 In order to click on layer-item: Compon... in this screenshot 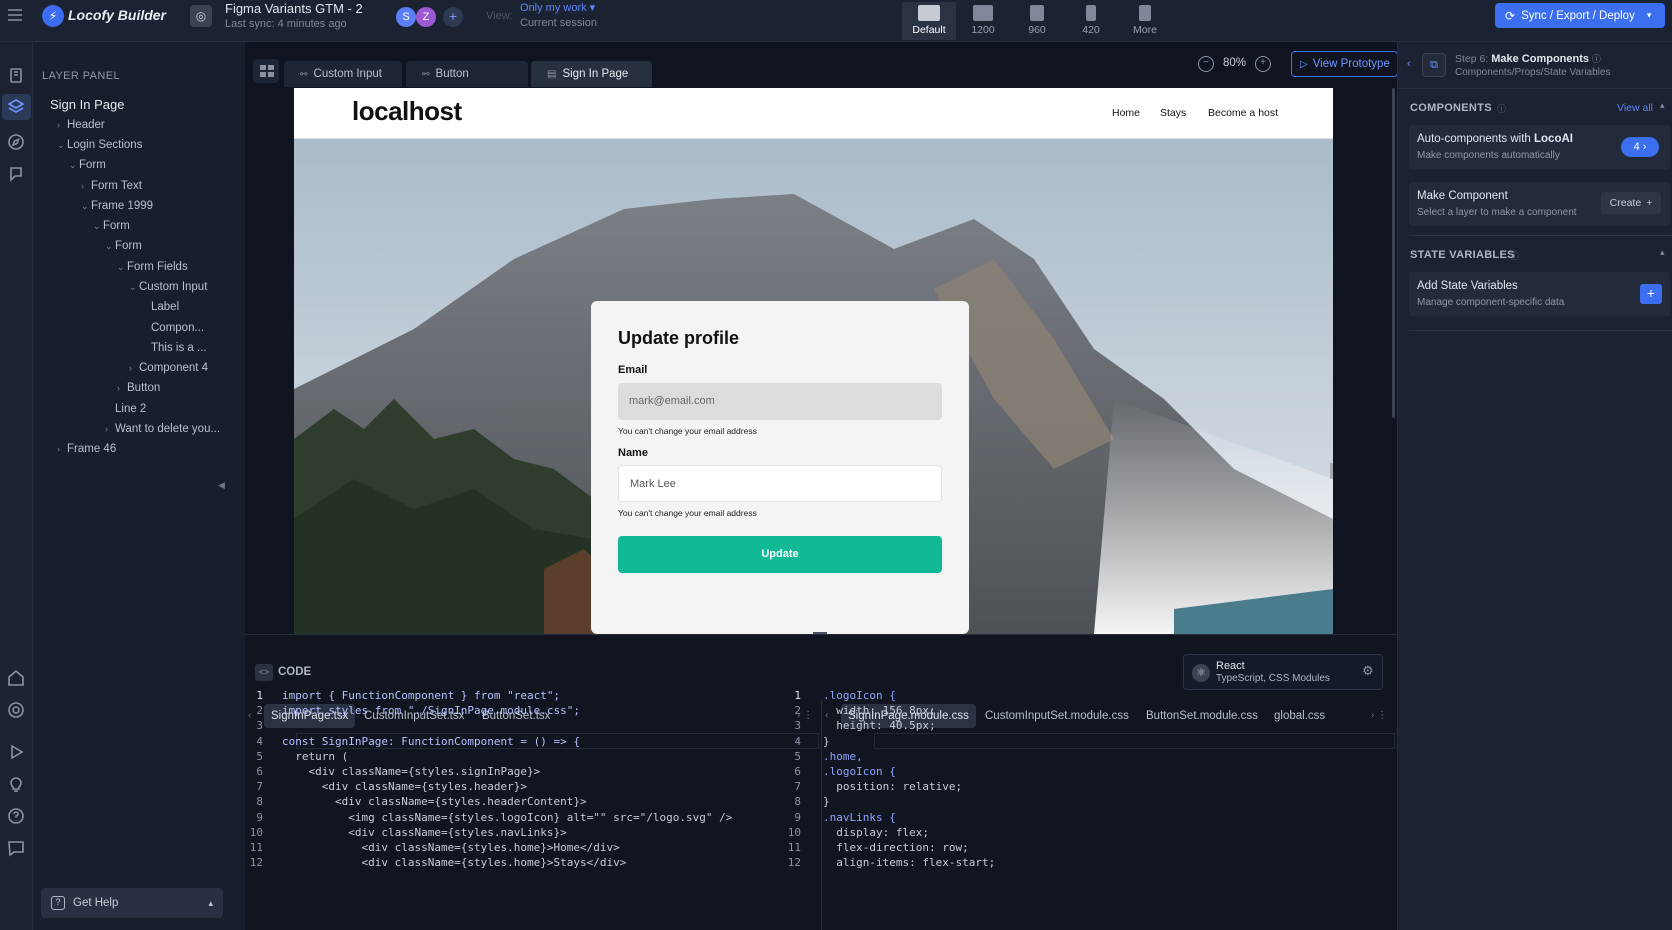, I will do `click(172, 328)`.